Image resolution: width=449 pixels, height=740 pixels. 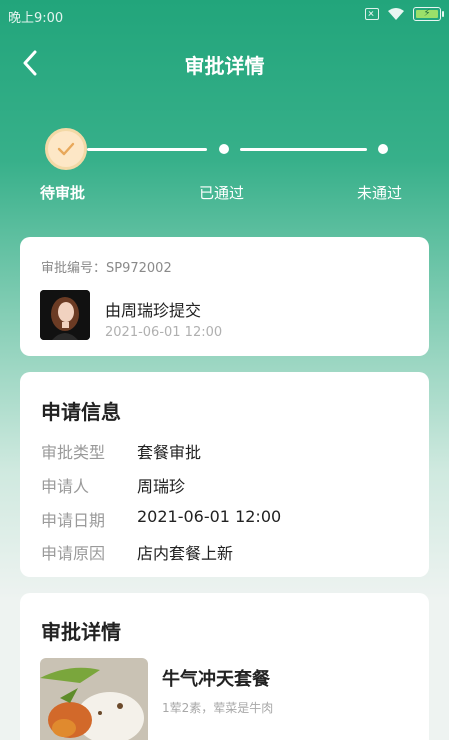 What do you see at coordinates (36, 18) in the screenshot?
I see `status-time: 晚上9:00` at bounding box center [36, 18].